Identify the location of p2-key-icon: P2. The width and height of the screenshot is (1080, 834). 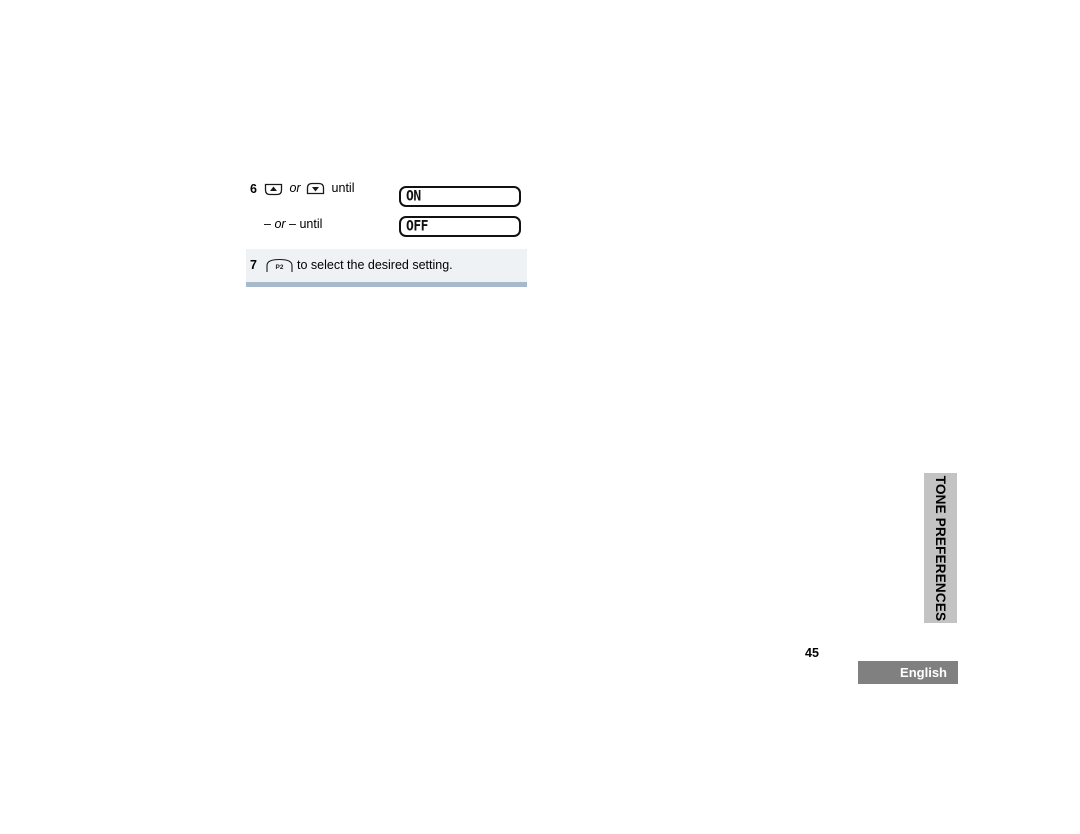
(279, 265).